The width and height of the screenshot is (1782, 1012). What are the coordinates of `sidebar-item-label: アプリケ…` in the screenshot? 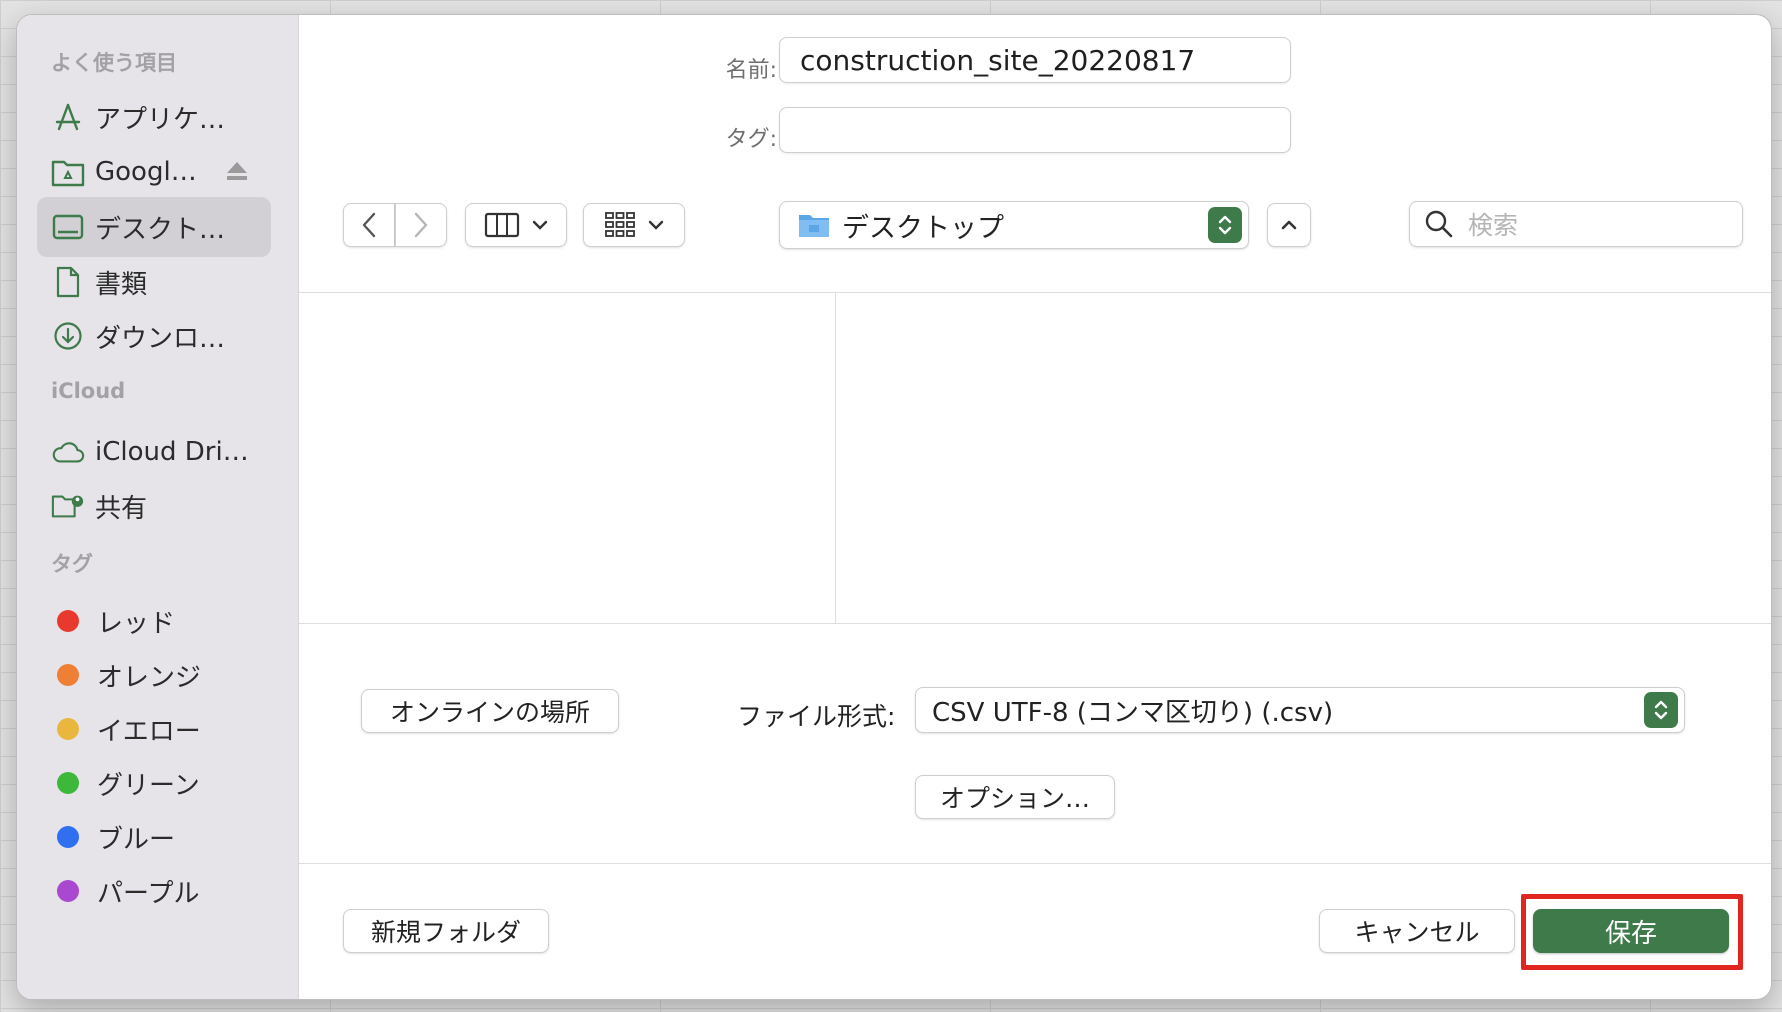 It's located at (160, 119).